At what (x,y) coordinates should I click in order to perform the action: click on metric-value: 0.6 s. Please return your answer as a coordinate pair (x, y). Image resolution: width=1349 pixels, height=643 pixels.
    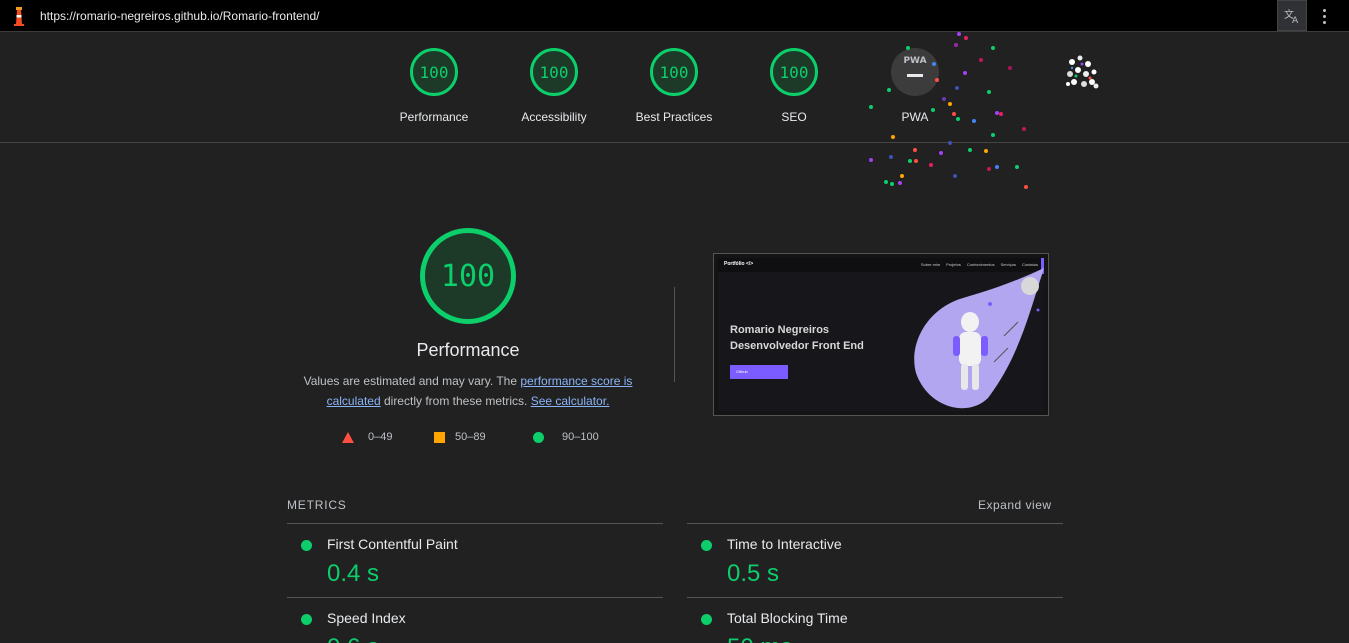
    Looking at the image, I should click on (353, 638).